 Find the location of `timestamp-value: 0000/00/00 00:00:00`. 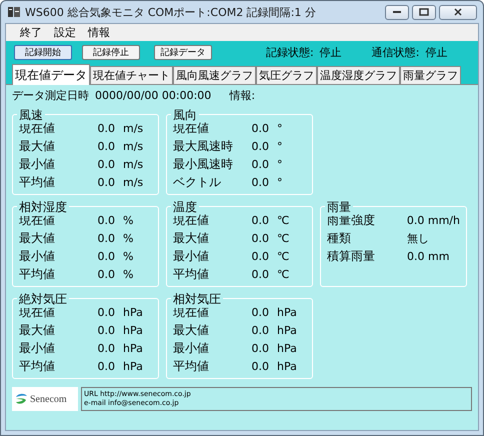

timestamp-value: 0000/00/00 00:00:00 is located at coordinates (153, 95).